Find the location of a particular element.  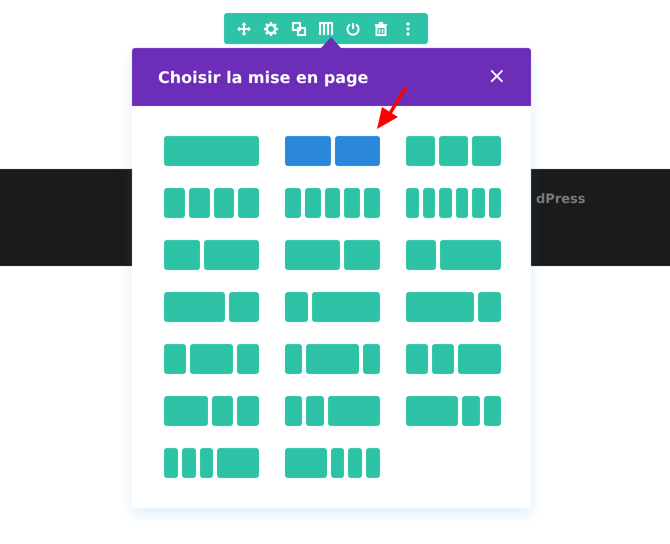

columns-icon is located at coordinates (325, 29).